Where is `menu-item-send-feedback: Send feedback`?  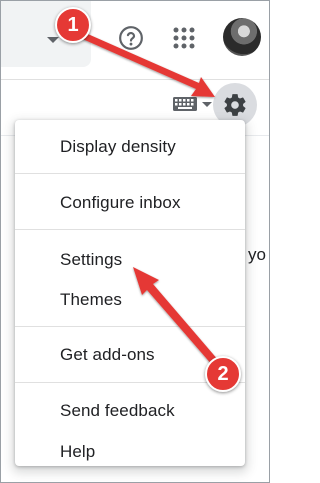
menu-item-send-feedback: Send feedback is located at coordinates (130, 411).